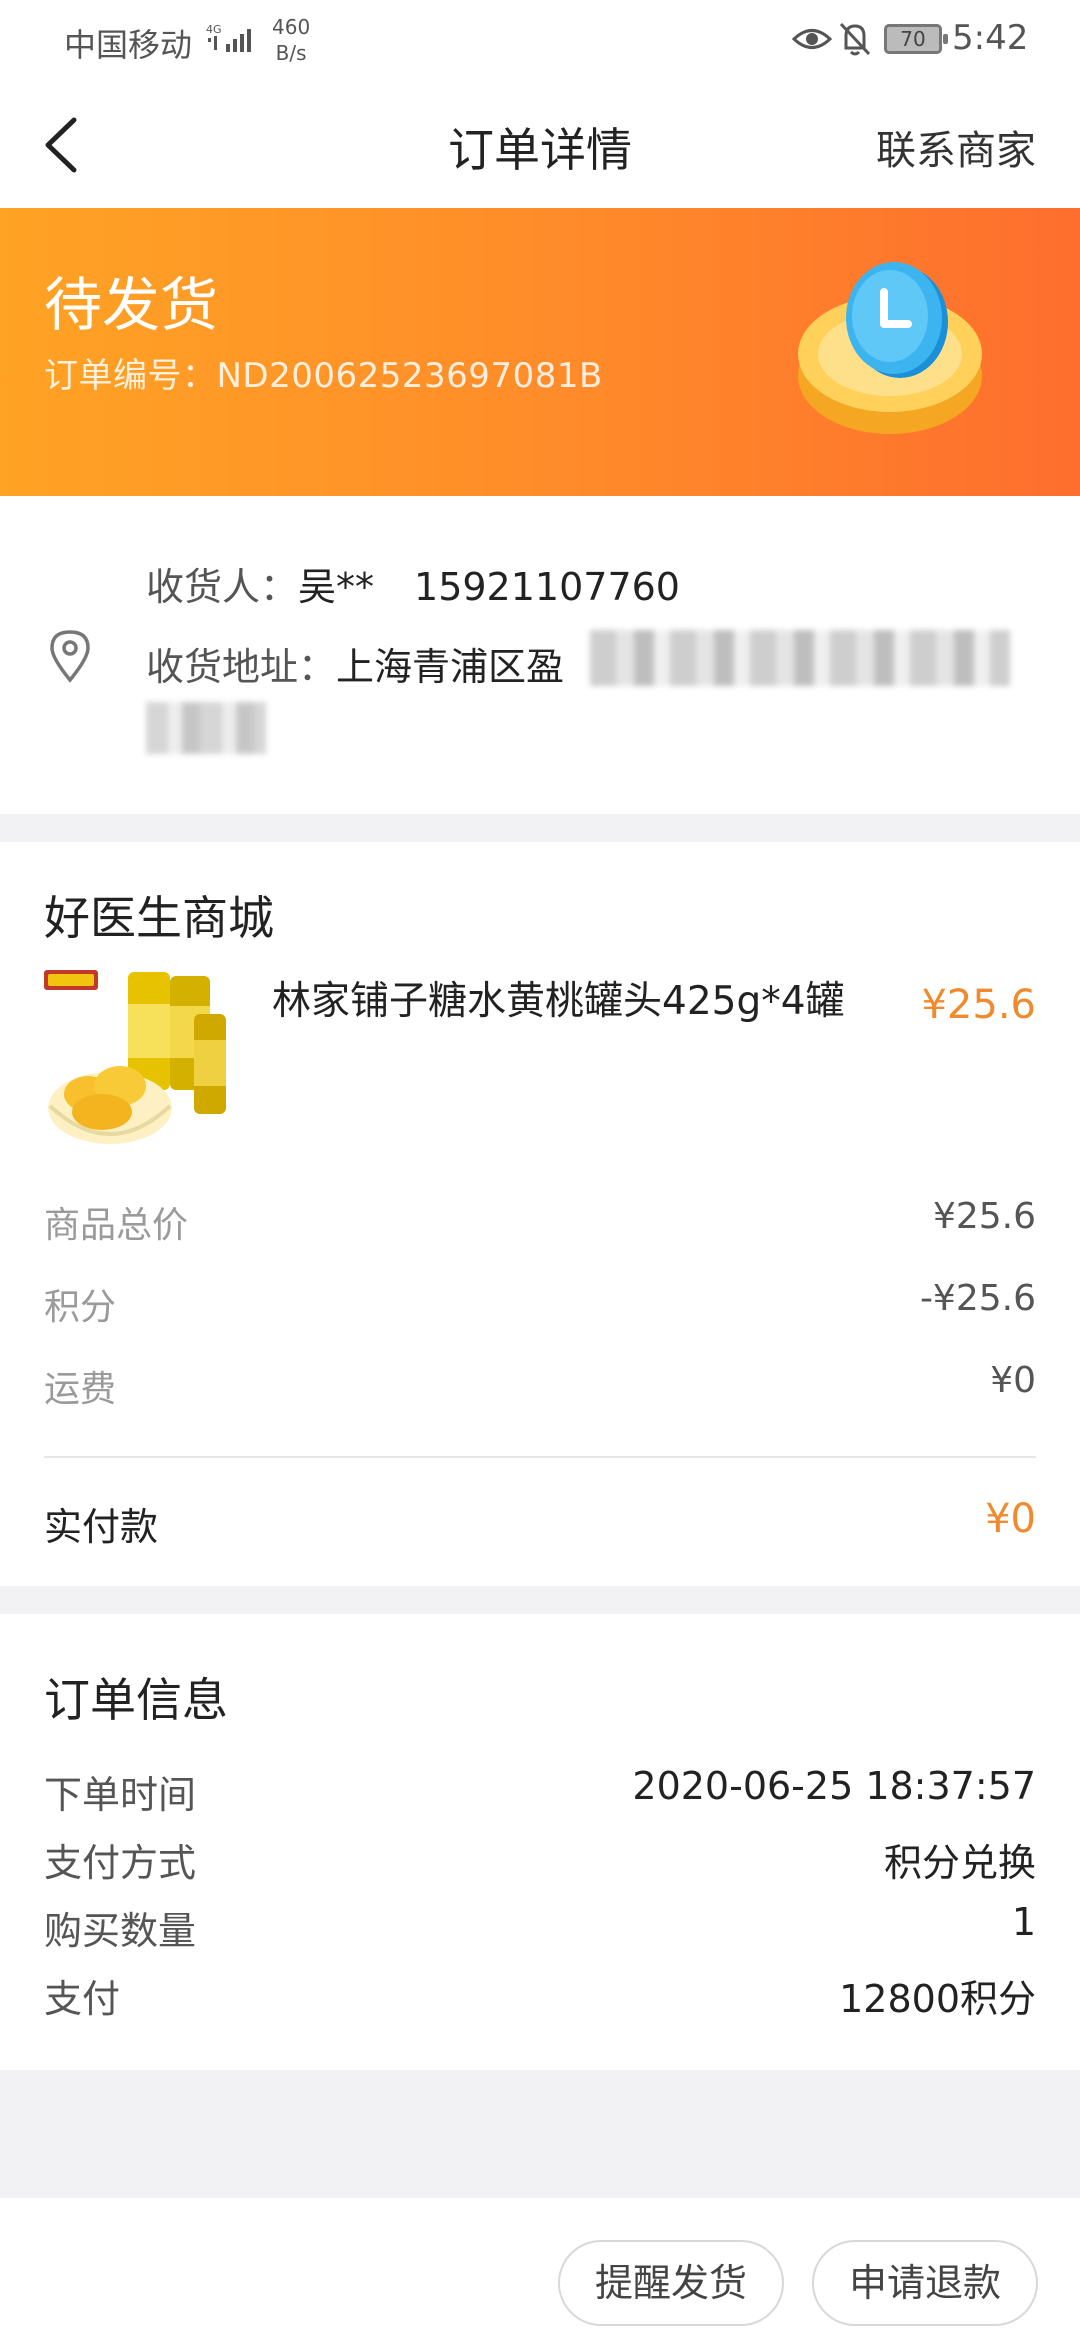 This screenshot has height=2340, width=1080. I want to click on product-image, so click(145, 1061).